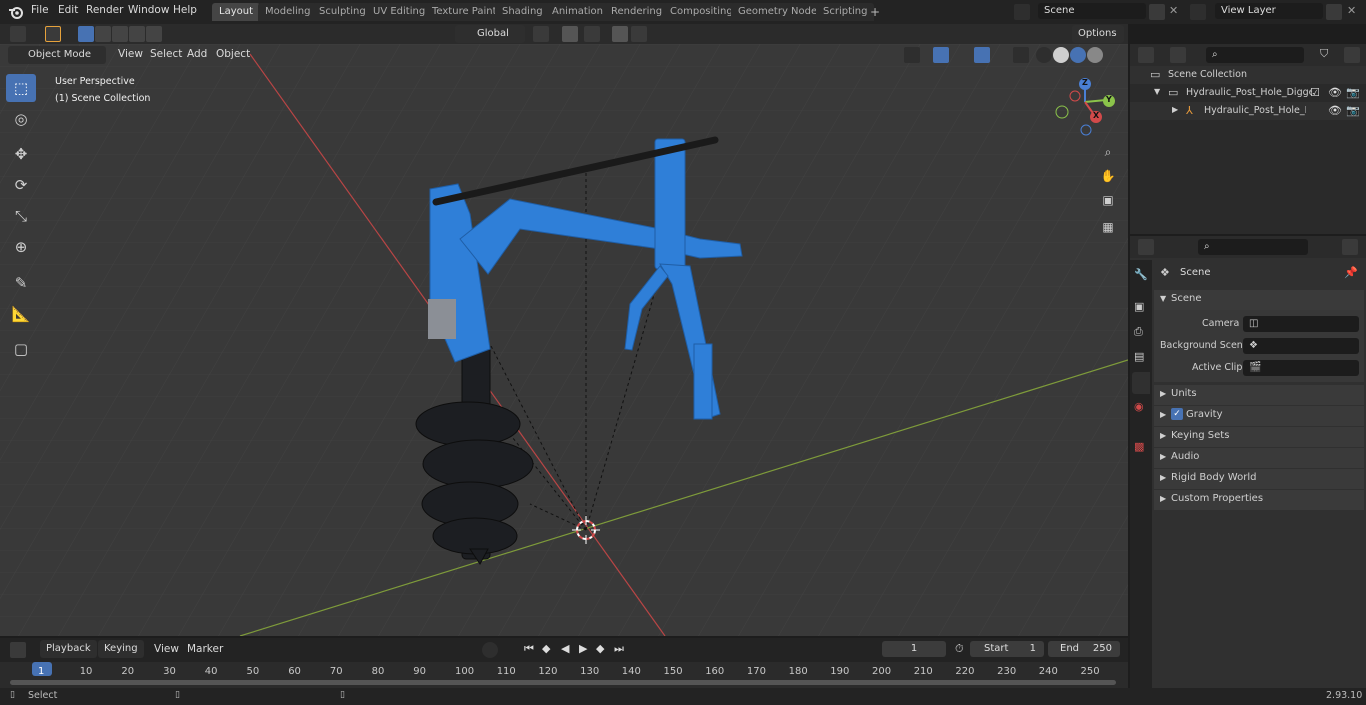 This screenshot has width=1366, height=705. Describe the element at coordinates (53, 34) in the screenshot. I see `select-tool-icon` at that location.